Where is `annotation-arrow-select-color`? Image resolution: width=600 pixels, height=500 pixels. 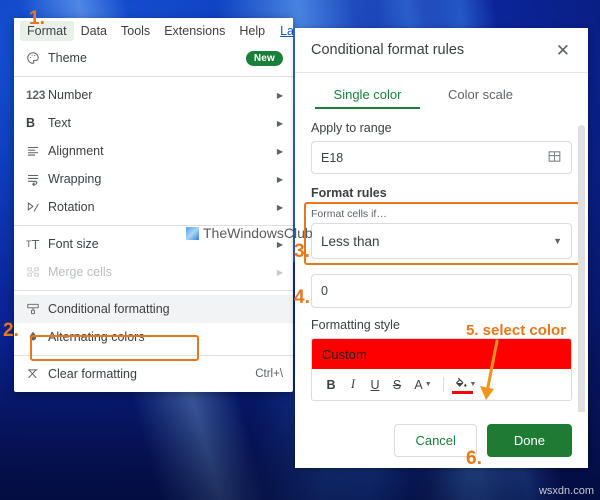 annotation-arrow-select-color is located at coordinates (489, 369).